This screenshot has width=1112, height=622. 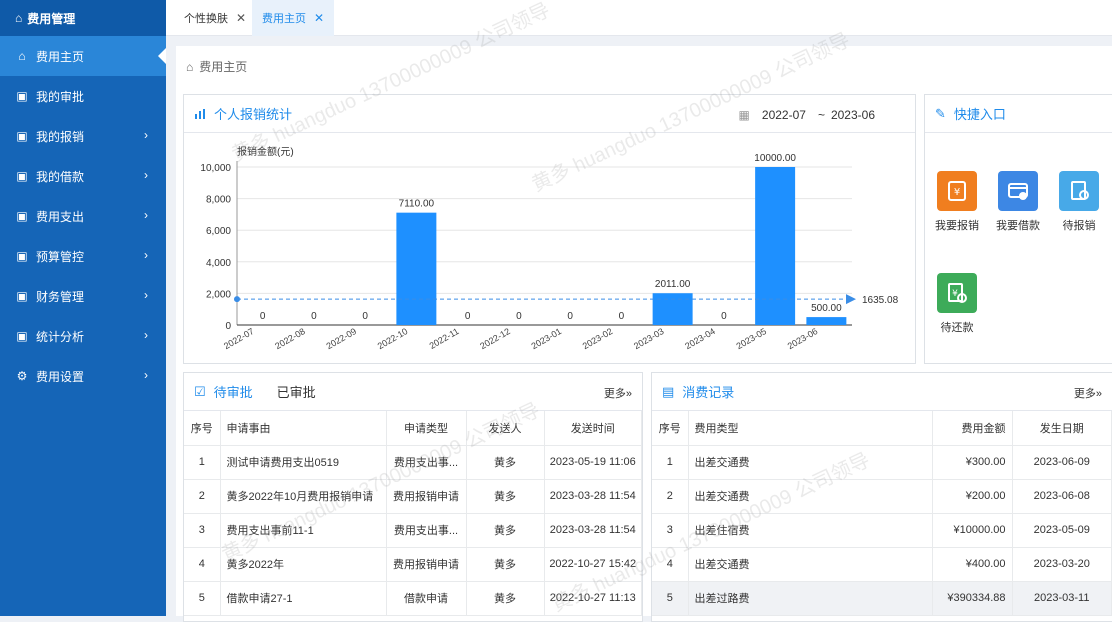 I want to click on sidebar-item-expense: ▣ 费用支出 ›, so click(x=83, y=216).